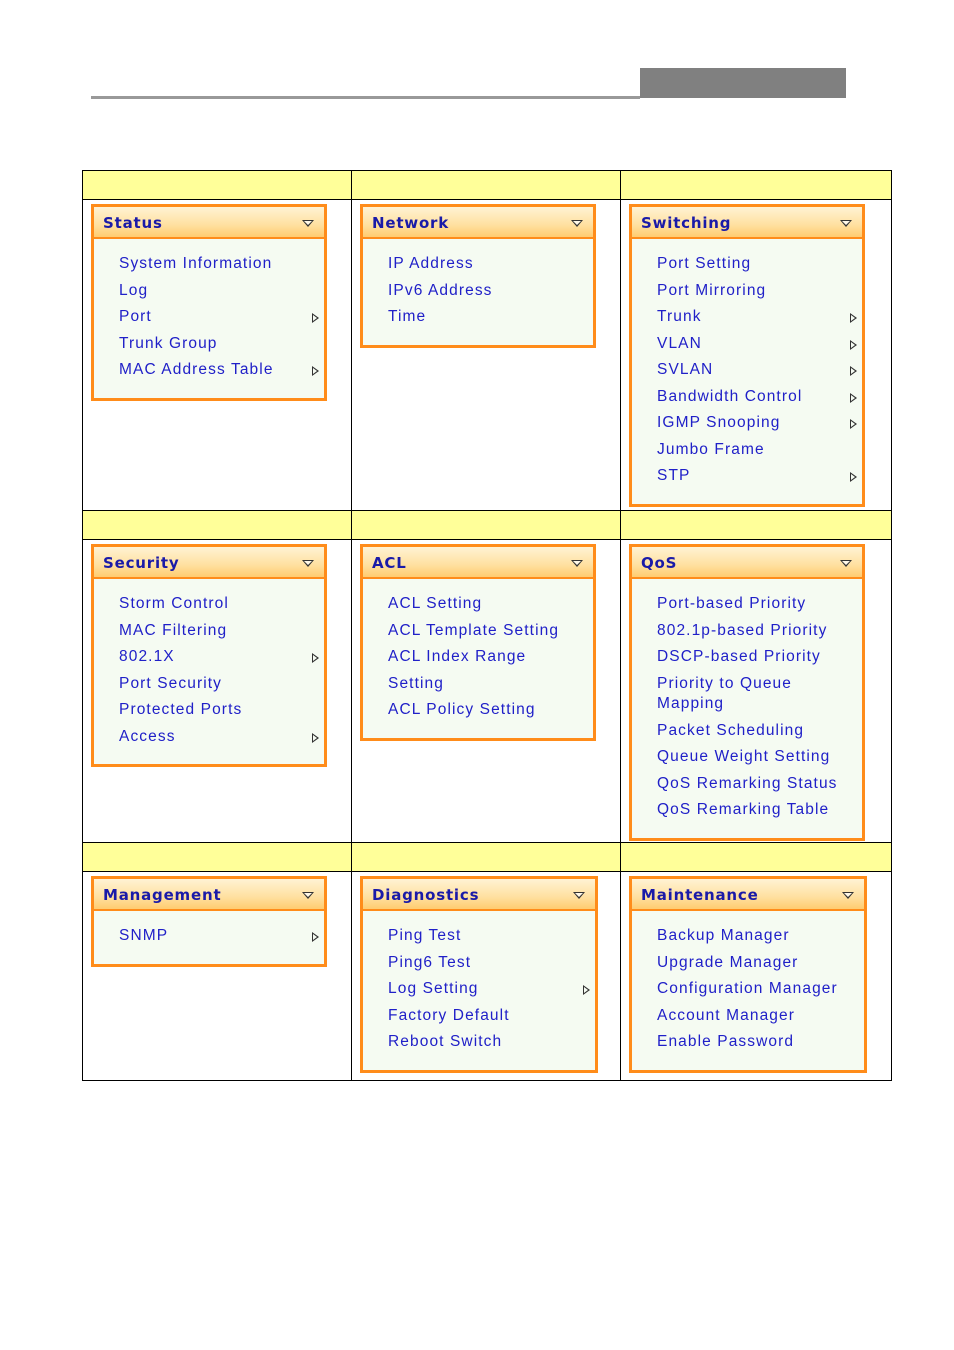 The image size is (954, 1350). I want to click on menu-header: Diagnostics, so click(479, 895).